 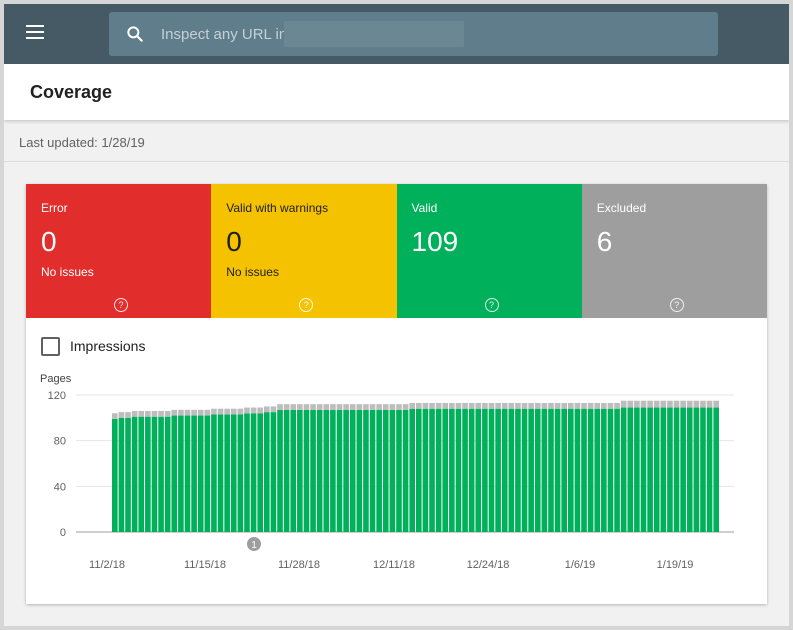 I want to click on impressions-toggle: Impressions, so click(x=93, y=346).